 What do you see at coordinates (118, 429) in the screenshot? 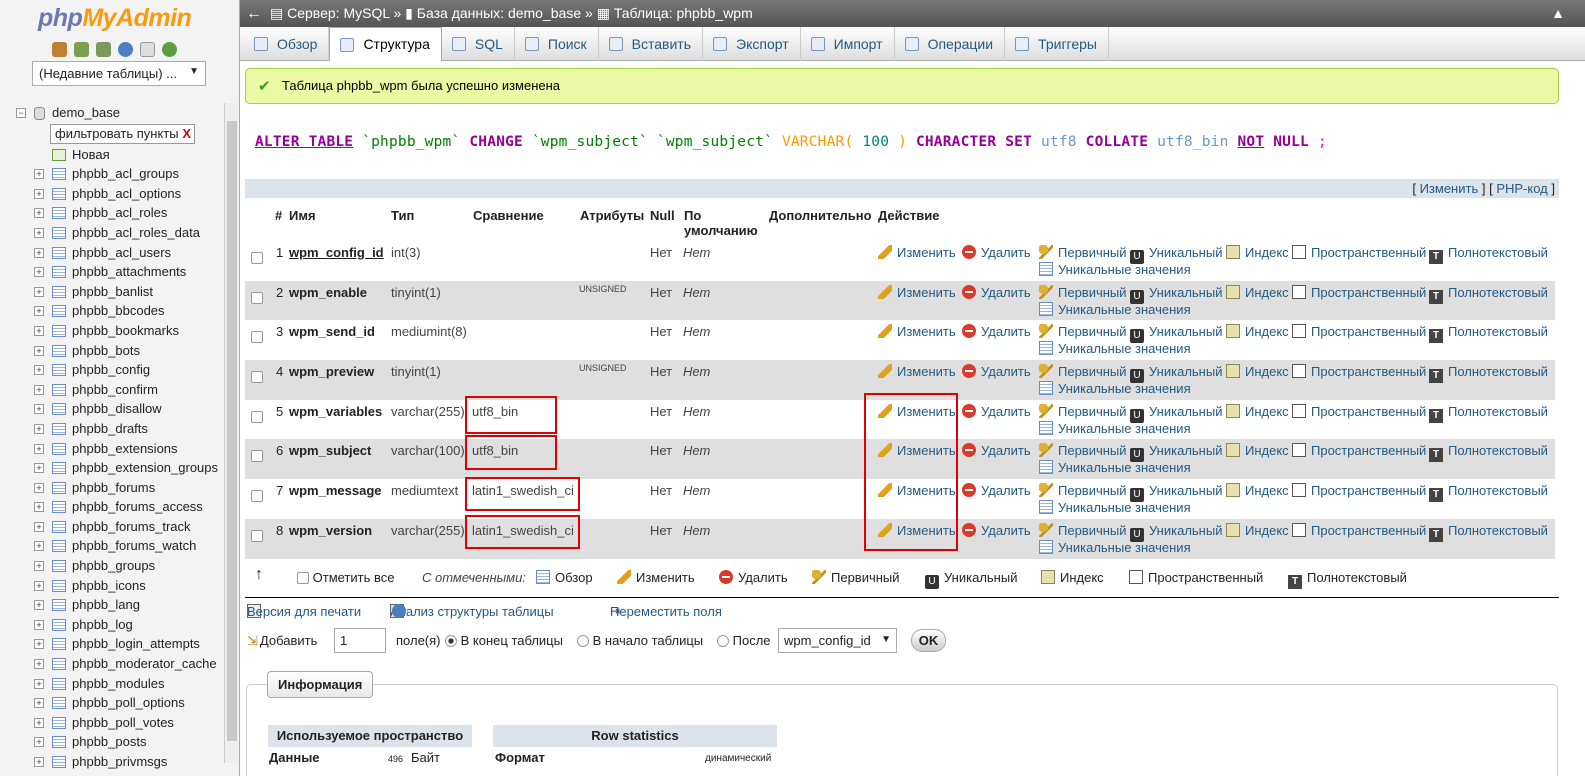
I see `sidebar-table-item: + phpbb_drafts` at bounding box center [118, 429].